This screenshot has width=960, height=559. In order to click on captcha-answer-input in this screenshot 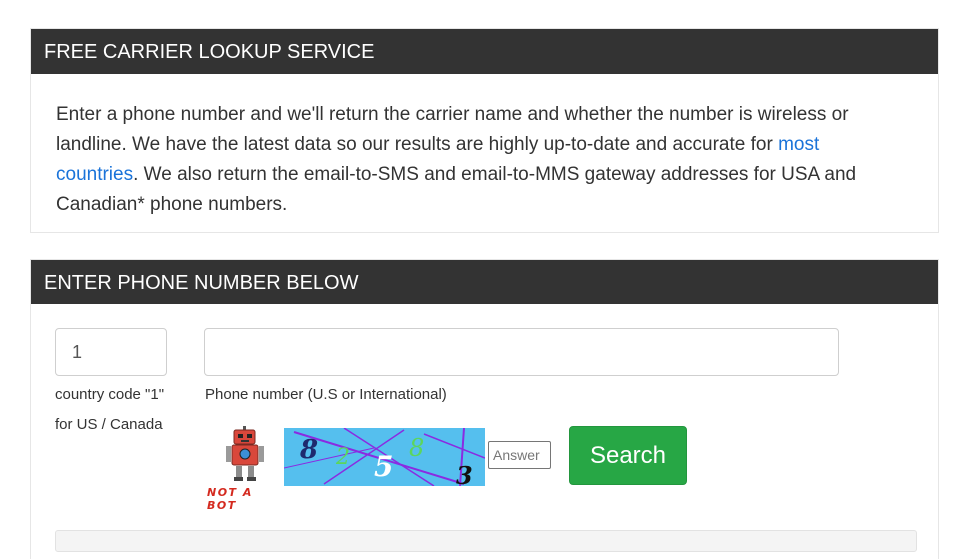, I will do `click(519, 455)`.